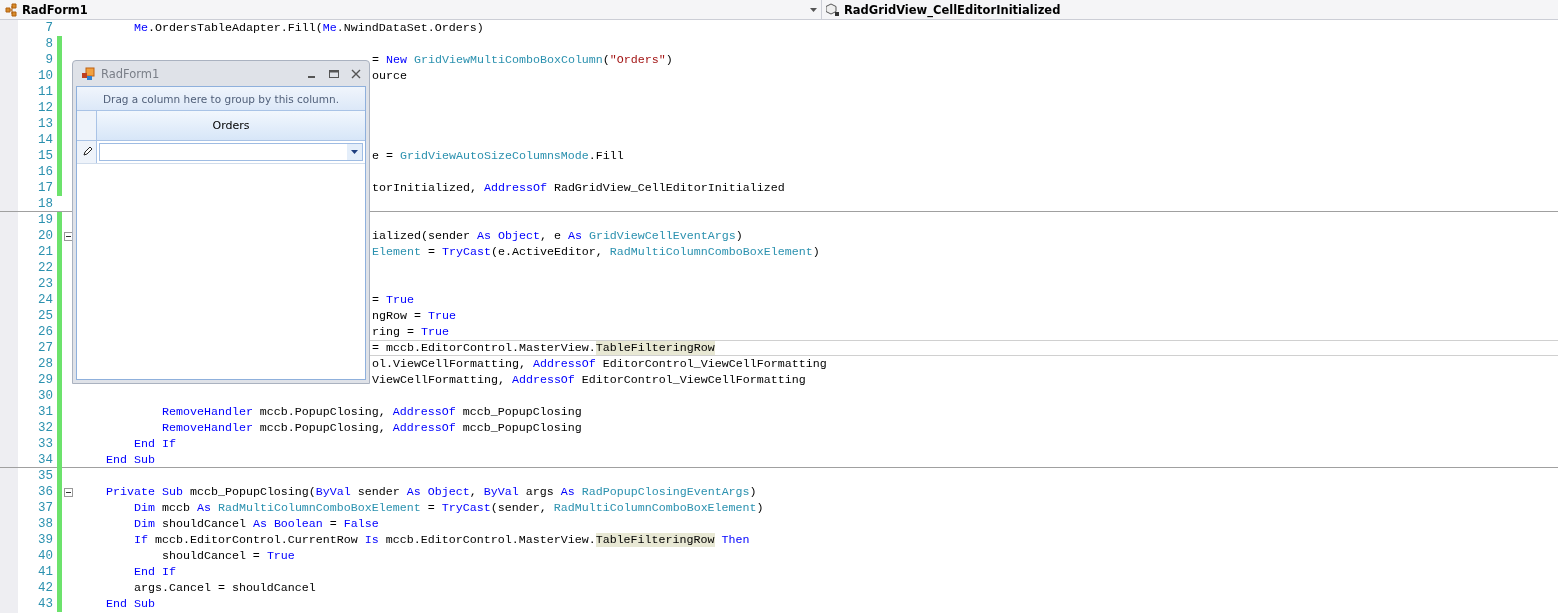  Describe the element at coordinates (224, 588) in the screenshot. I see `code-line: args.Cancel = shouldCancel` at that location.